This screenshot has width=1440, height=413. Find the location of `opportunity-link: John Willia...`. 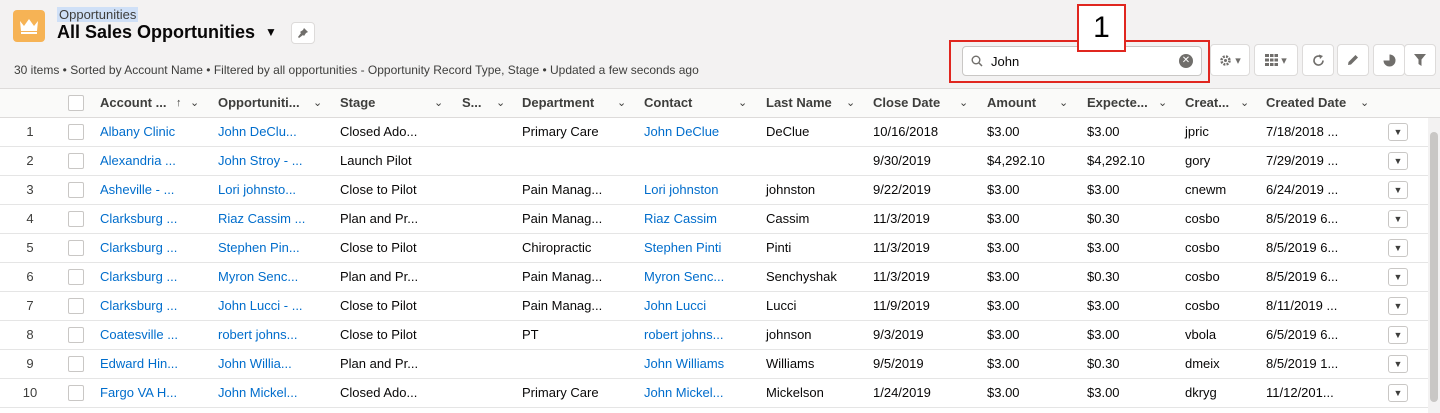

opportunity-link: John Willia... is located at coordinates (255, 364).